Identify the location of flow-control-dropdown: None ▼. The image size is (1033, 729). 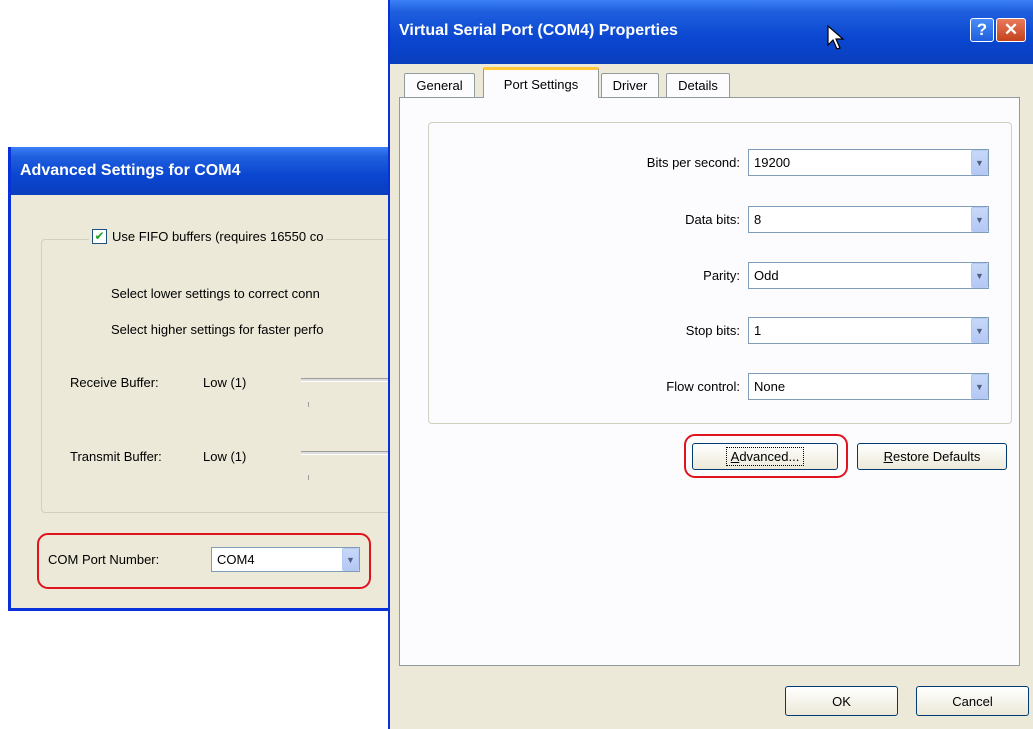
(868, 386).